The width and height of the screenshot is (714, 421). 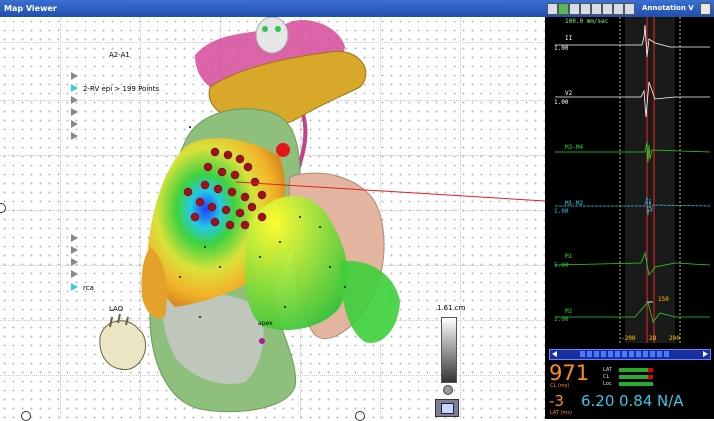 I want to click on expand-icon, so click(x=447, y=408).